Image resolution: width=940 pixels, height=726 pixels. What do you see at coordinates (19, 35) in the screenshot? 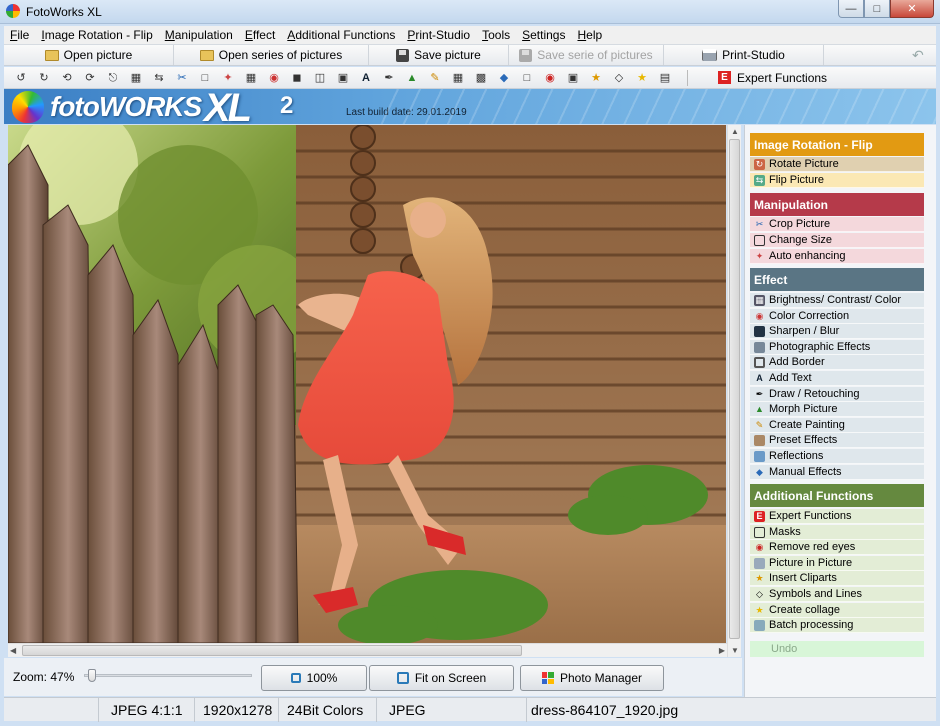
I see `menu-file: File` at bounding box center [19, 35].